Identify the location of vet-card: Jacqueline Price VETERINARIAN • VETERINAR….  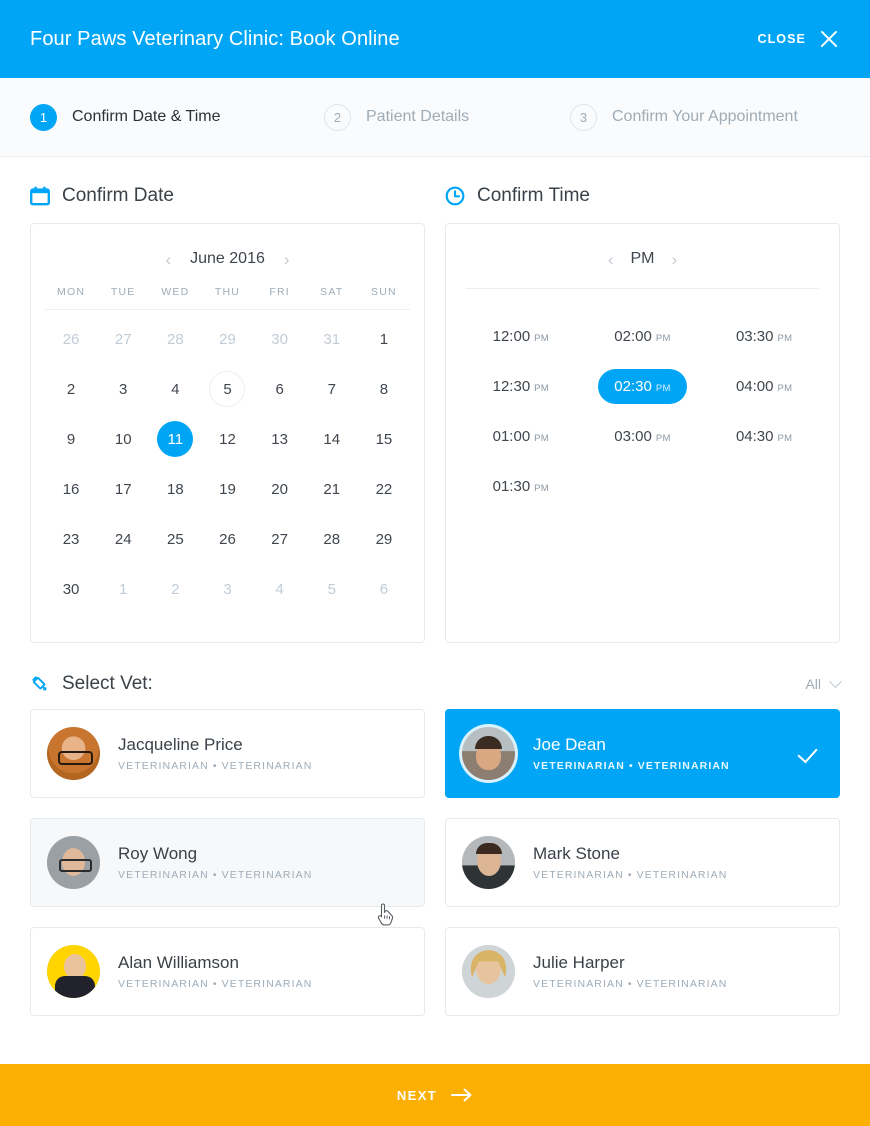
(227, 753).